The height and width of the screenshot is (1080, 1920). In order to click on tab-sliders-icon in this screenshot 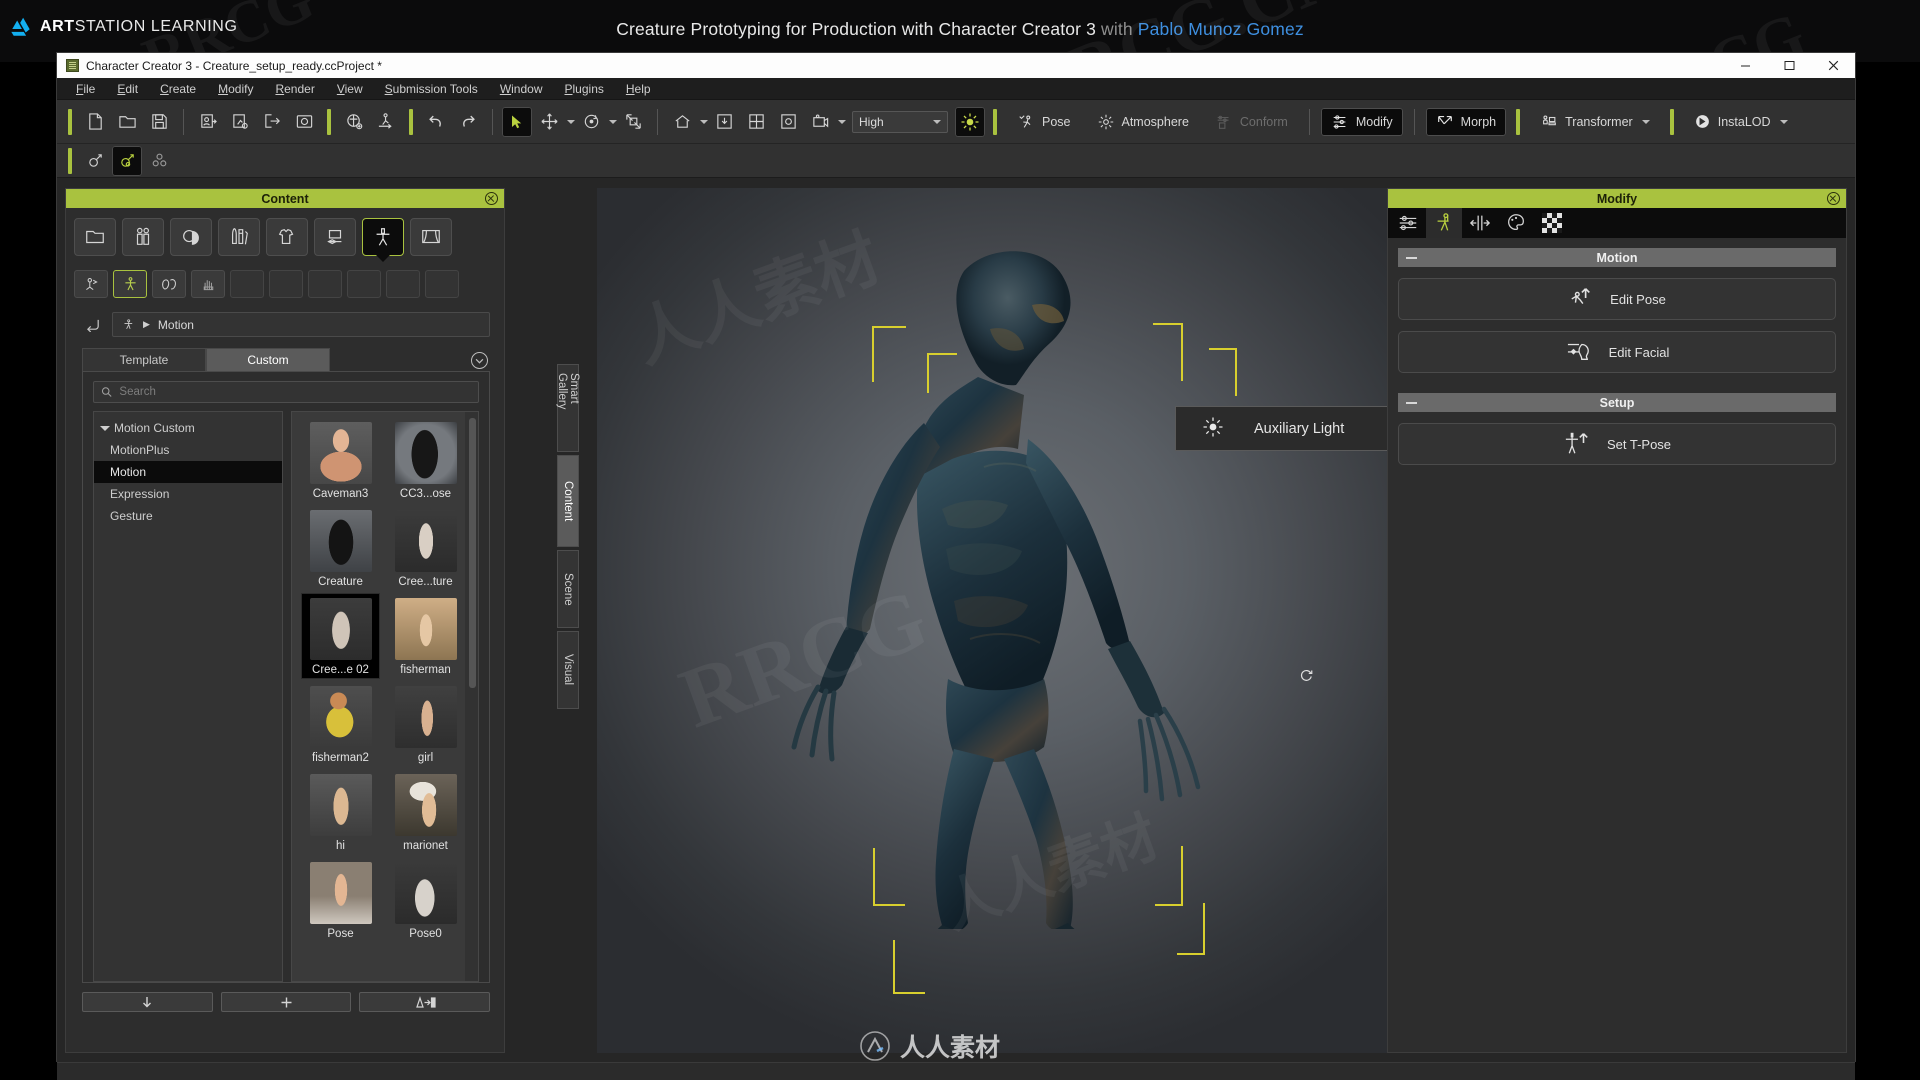, I will do `click(1408, 223)`.